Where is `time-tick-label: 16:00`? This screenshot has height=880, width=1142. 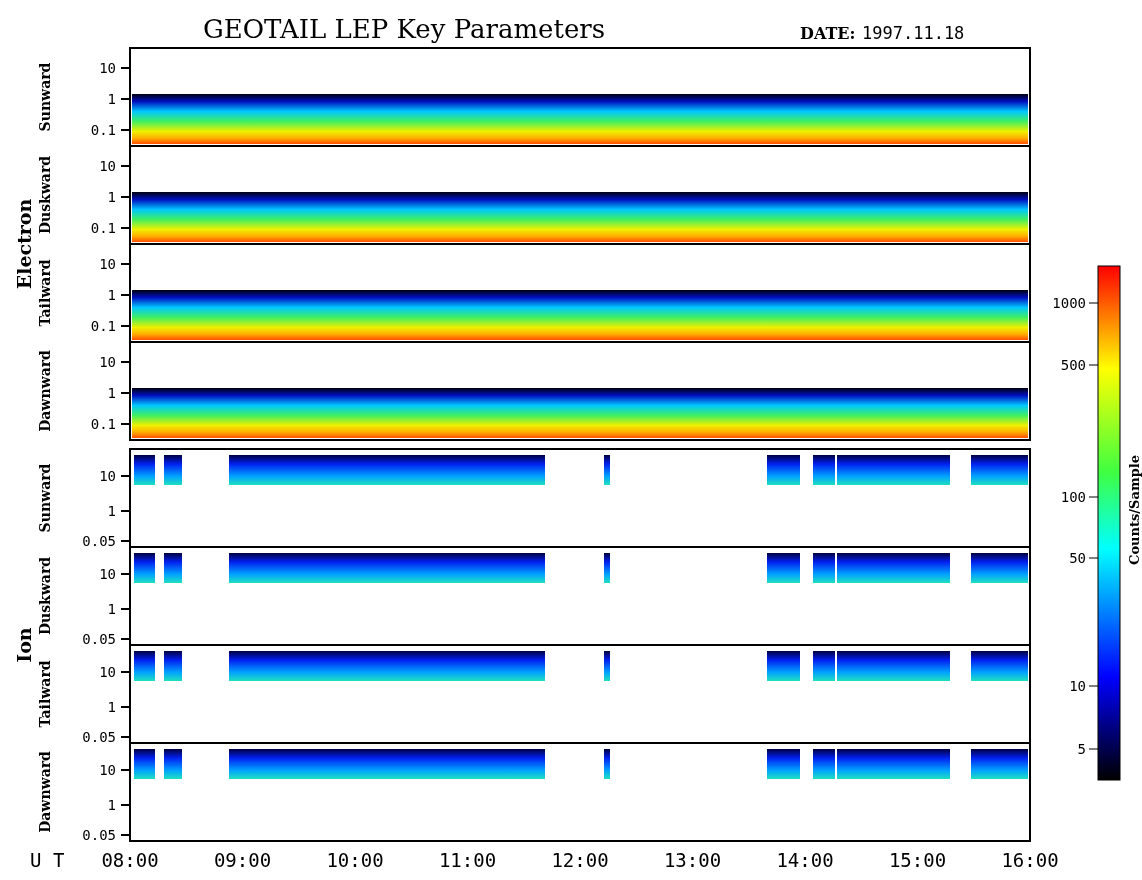 time-tick-label: 16:00 is located at coordinates (1030, 860).